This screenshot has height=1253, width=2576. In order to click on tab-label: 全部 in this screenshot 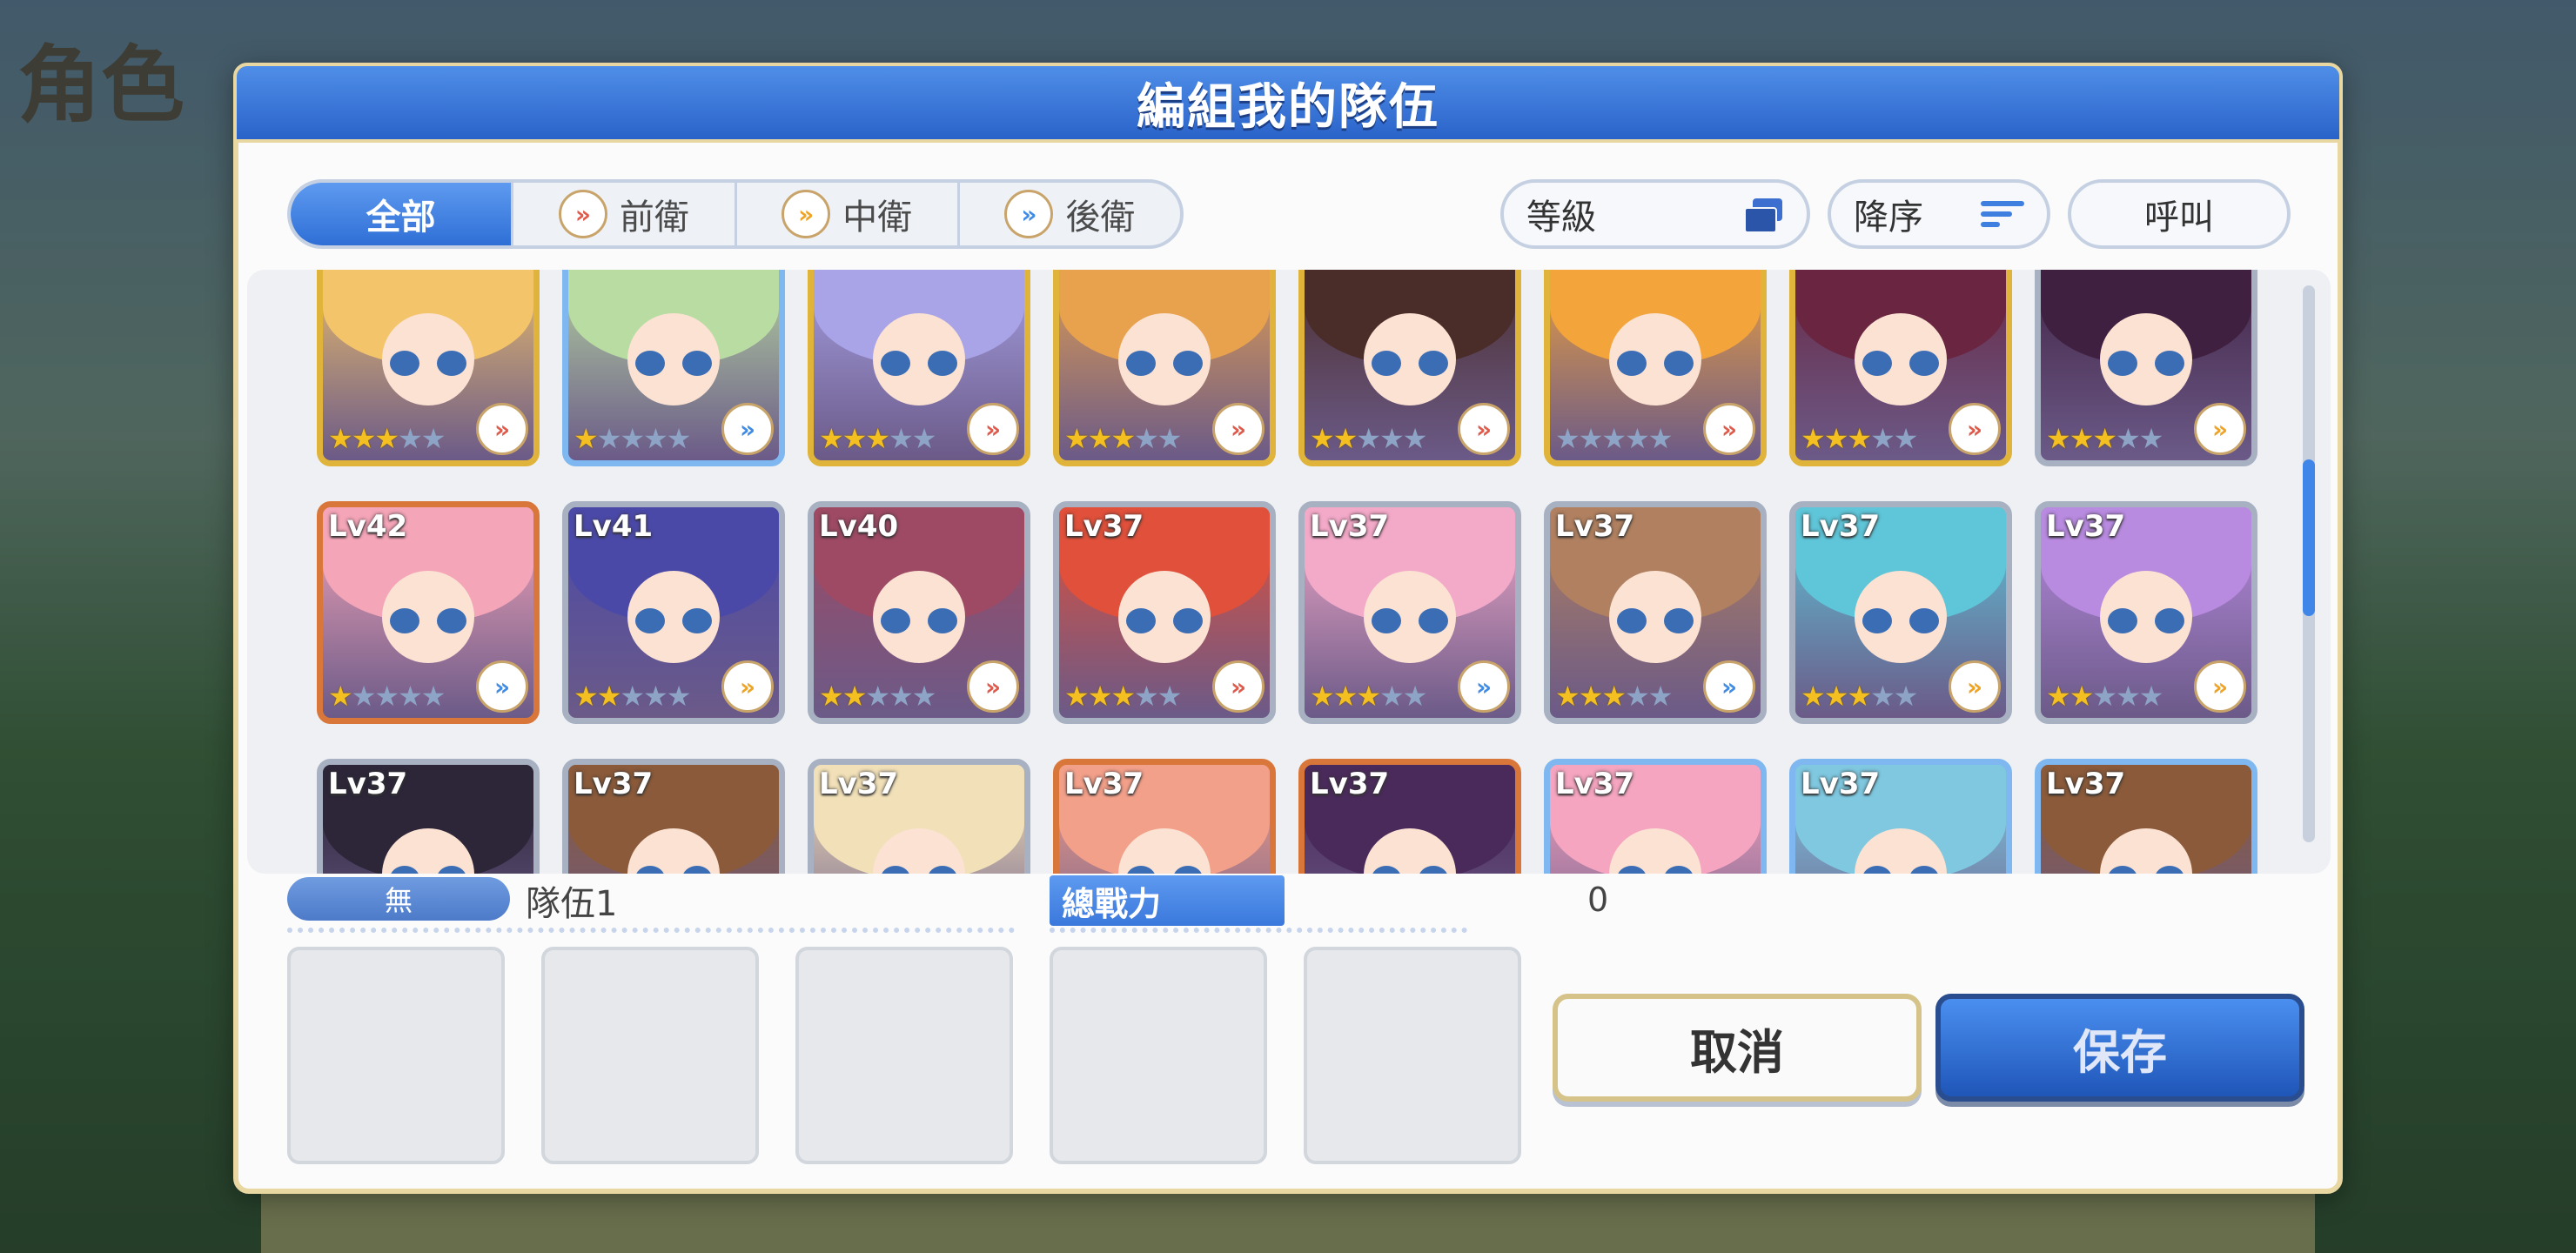, I will do `click(401, 218)`.